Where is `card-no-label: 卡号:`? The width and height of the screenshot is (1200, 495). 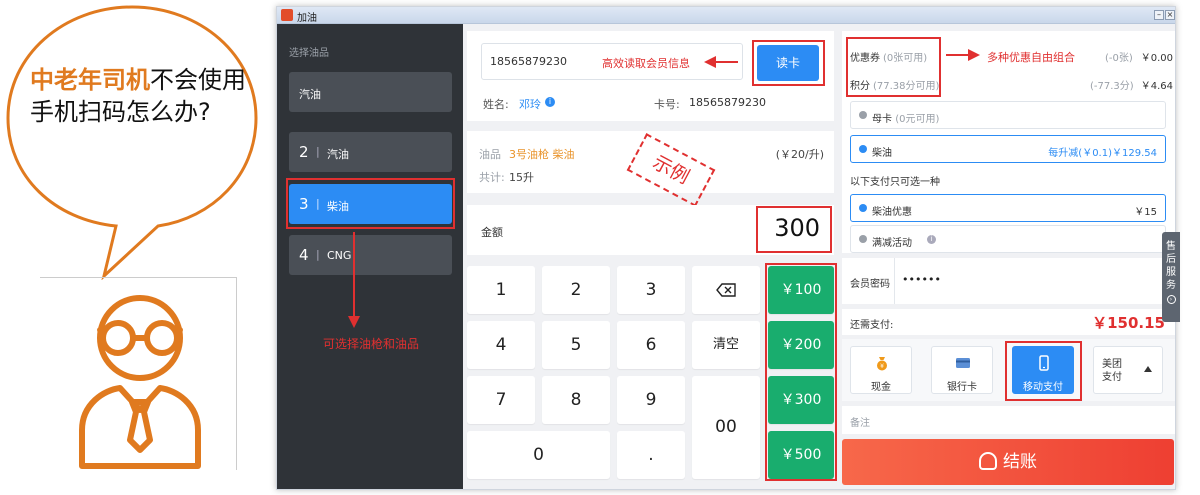 card-no-label: 卡号: is located at coordinates (667, 104).